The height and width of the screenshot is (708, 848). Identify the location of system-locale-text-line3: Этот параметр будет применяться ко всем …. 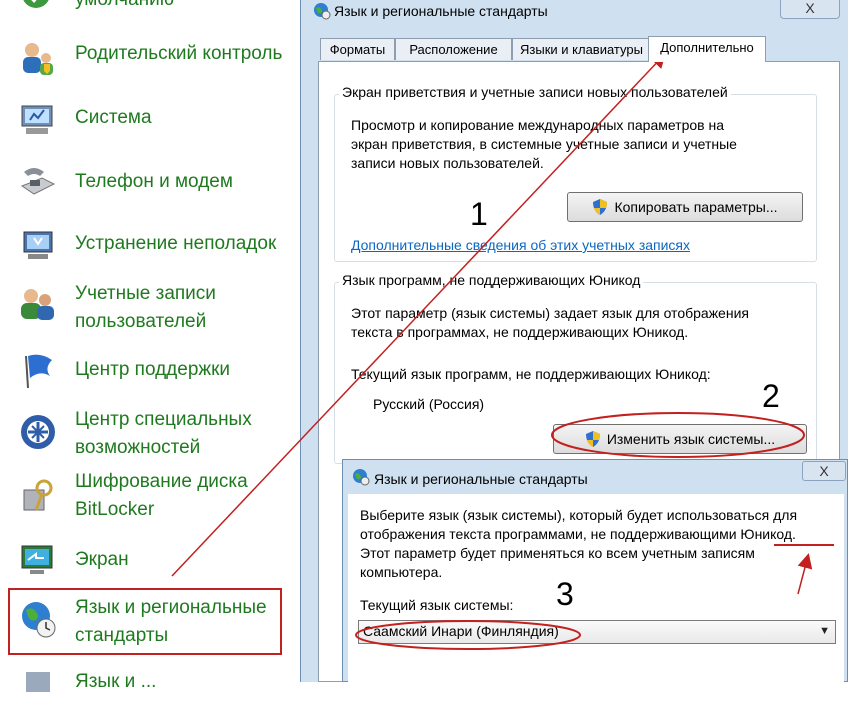
(557, 553).